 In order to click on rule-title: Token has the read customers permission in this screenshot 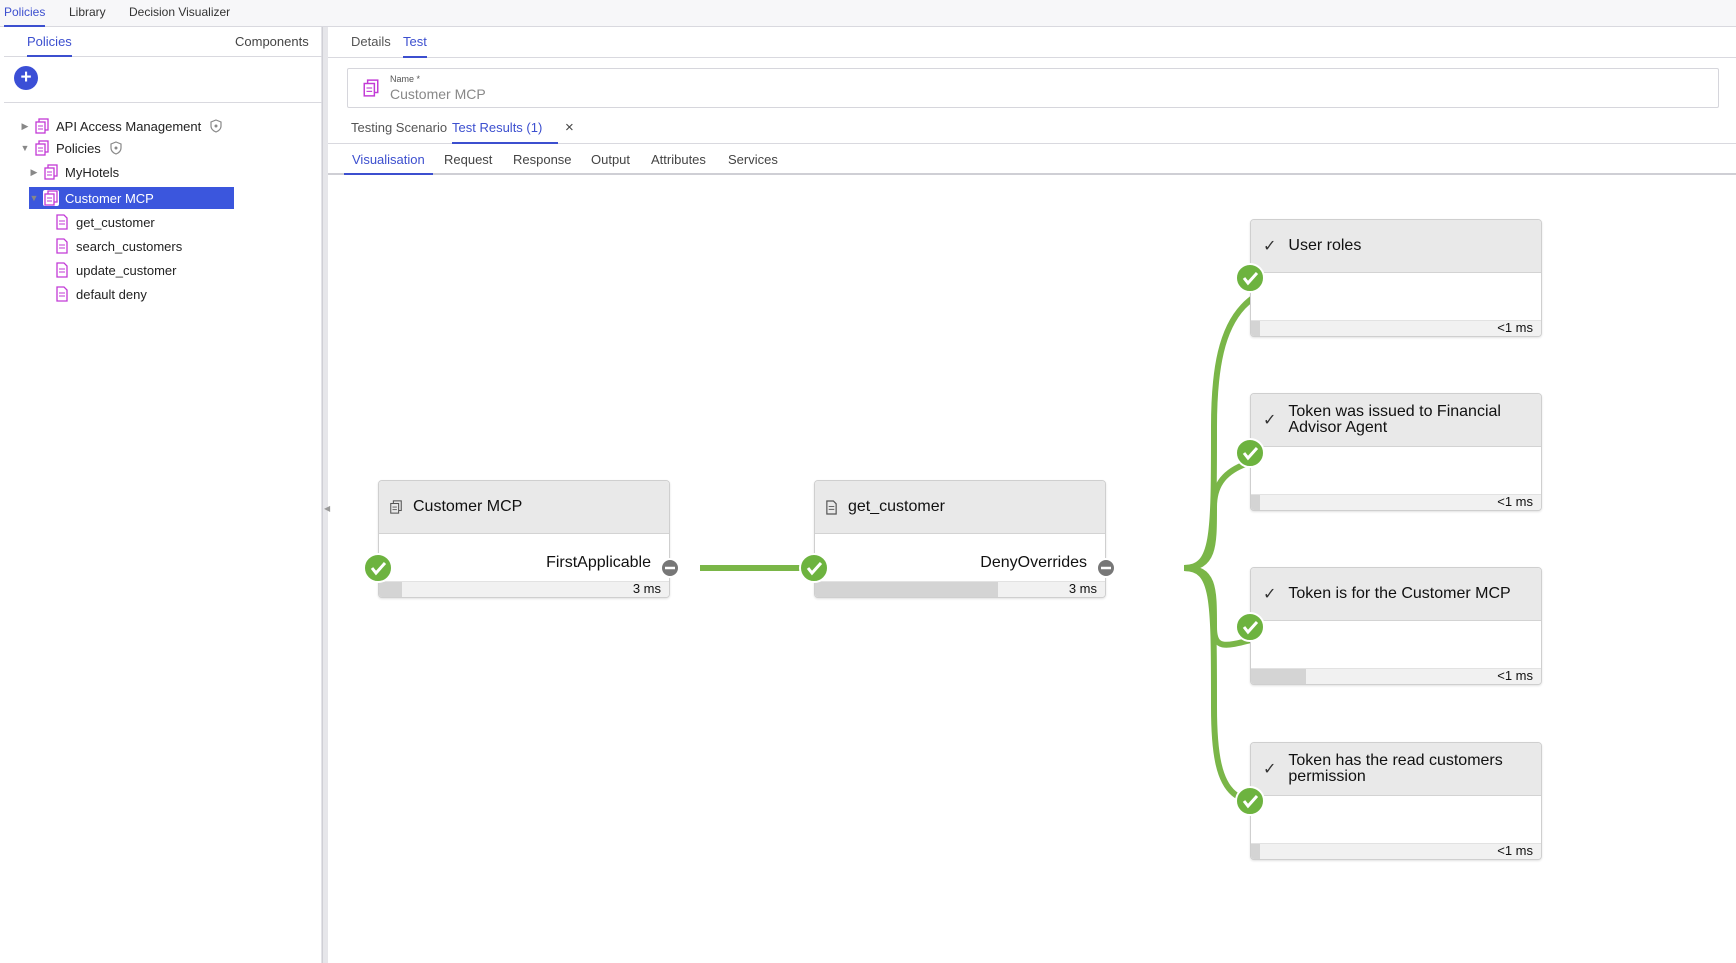, I will do `click(1395, 768)`.